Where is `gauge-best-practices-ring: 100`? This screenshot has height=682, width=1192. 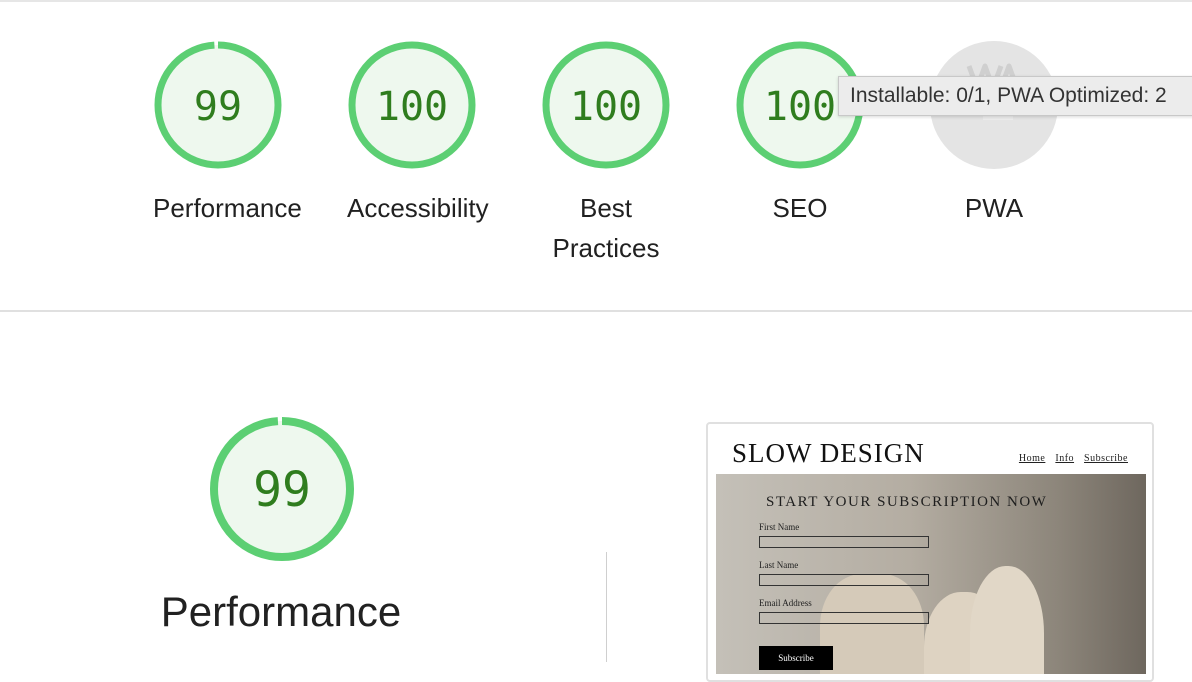 gauge-best-practices-ring: 100 is located at coordinates (606, 105).